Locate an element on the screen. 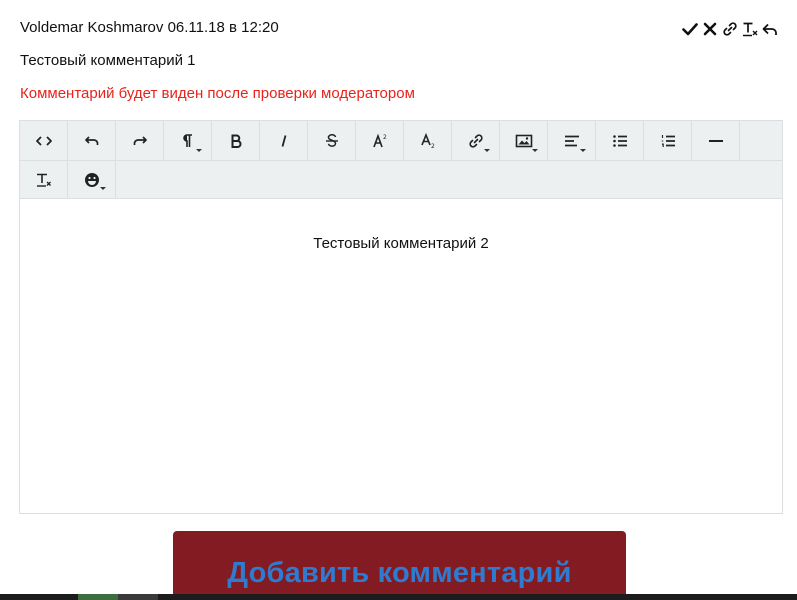 This screenshot has height=600, width=797. numbered-list-icon is located at coordinates (668, 140).